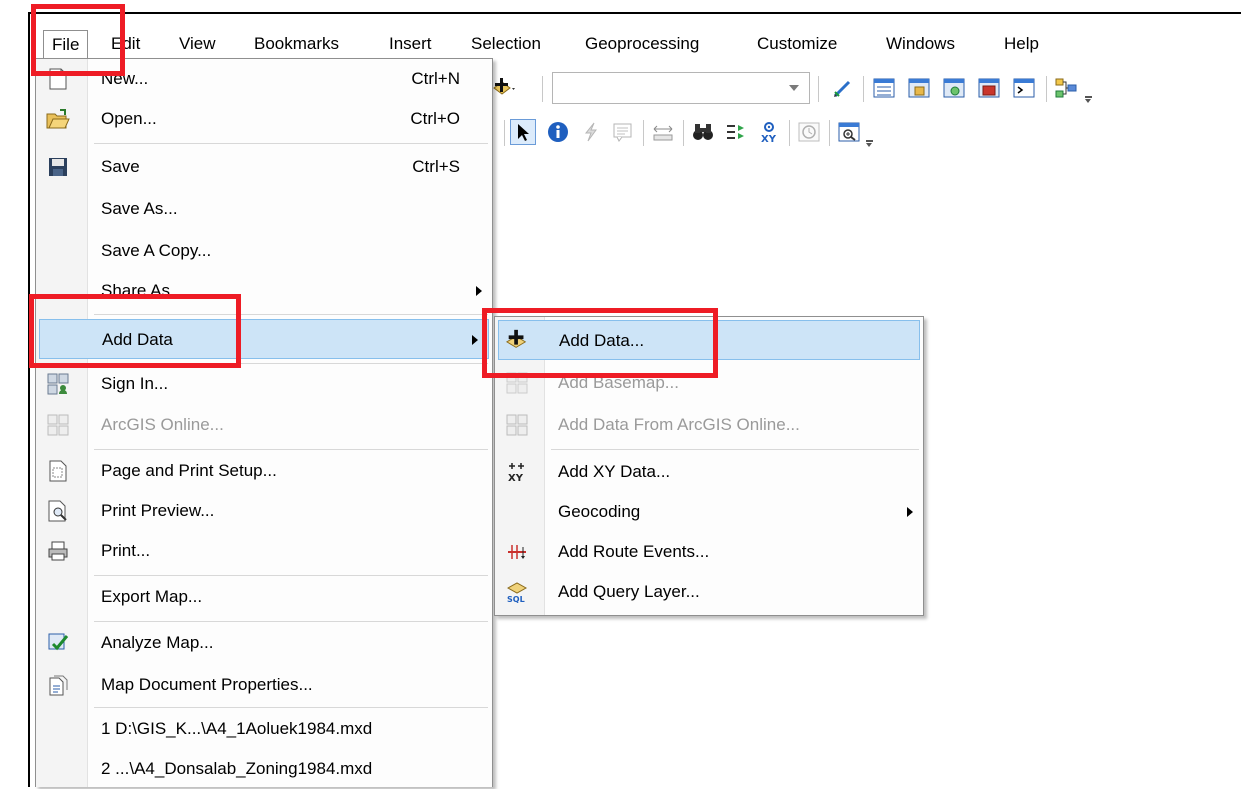  What do you see at coordinates (58, 167) in the screenshot?
I see `floppy-disk-icon` at bounding box center [58, 167].